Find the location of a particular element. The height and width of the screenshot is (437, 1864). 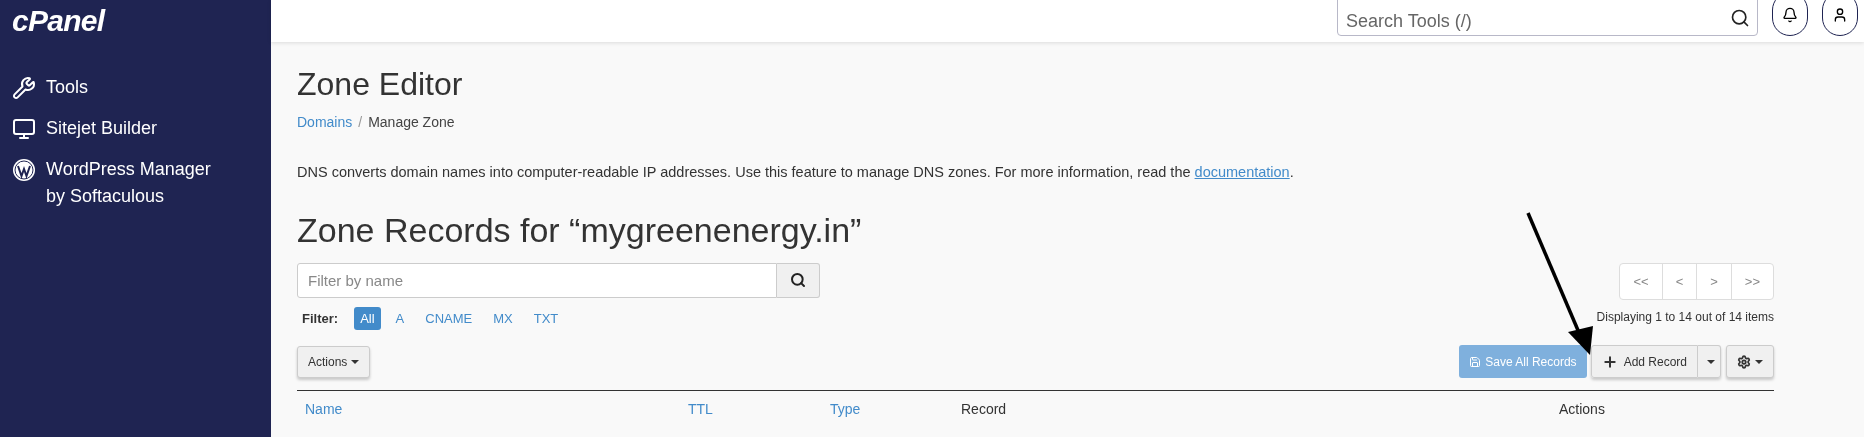

pagination-button: < is located at coordinates (1679, 281).